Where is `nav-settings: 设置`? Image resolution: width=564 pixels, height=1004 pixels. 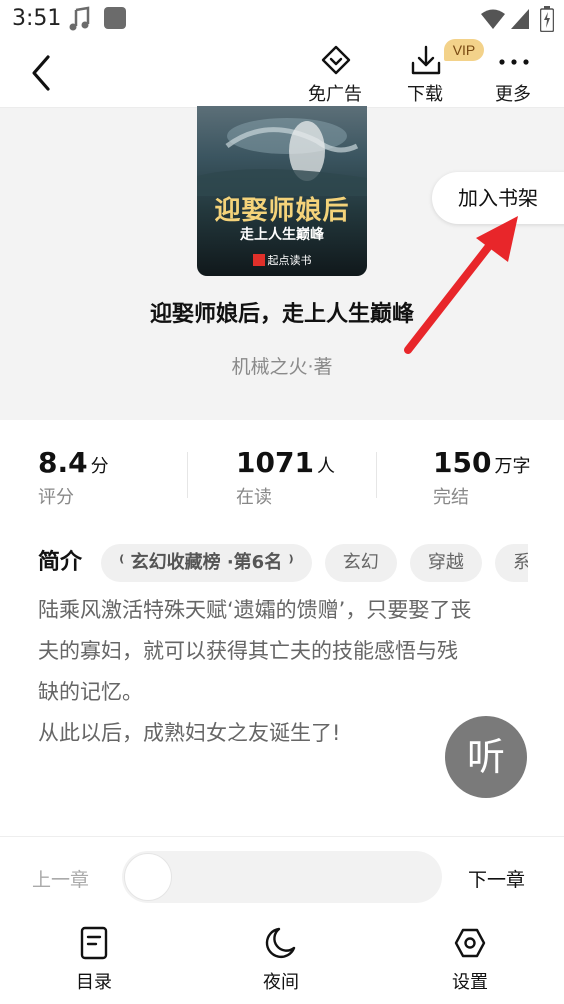 nav-settings: 设置 is located at coordinates (470, 960).